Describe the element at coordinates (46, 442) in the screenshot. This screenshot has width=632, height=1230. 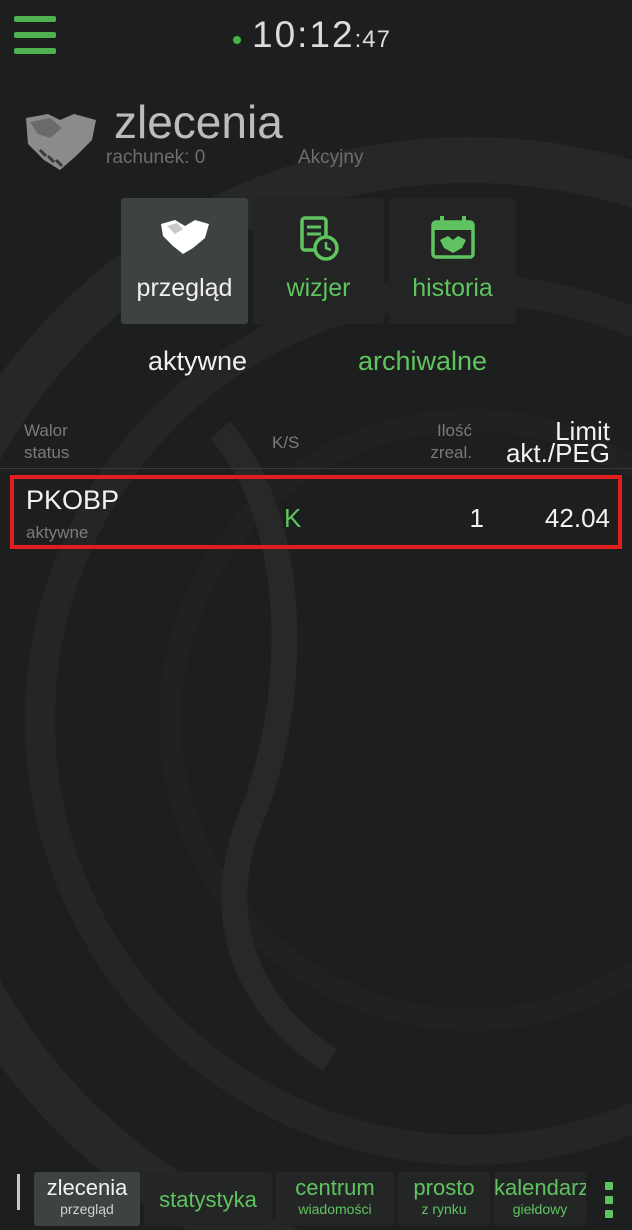
I see `column-header-walor: Walor status` at that location.